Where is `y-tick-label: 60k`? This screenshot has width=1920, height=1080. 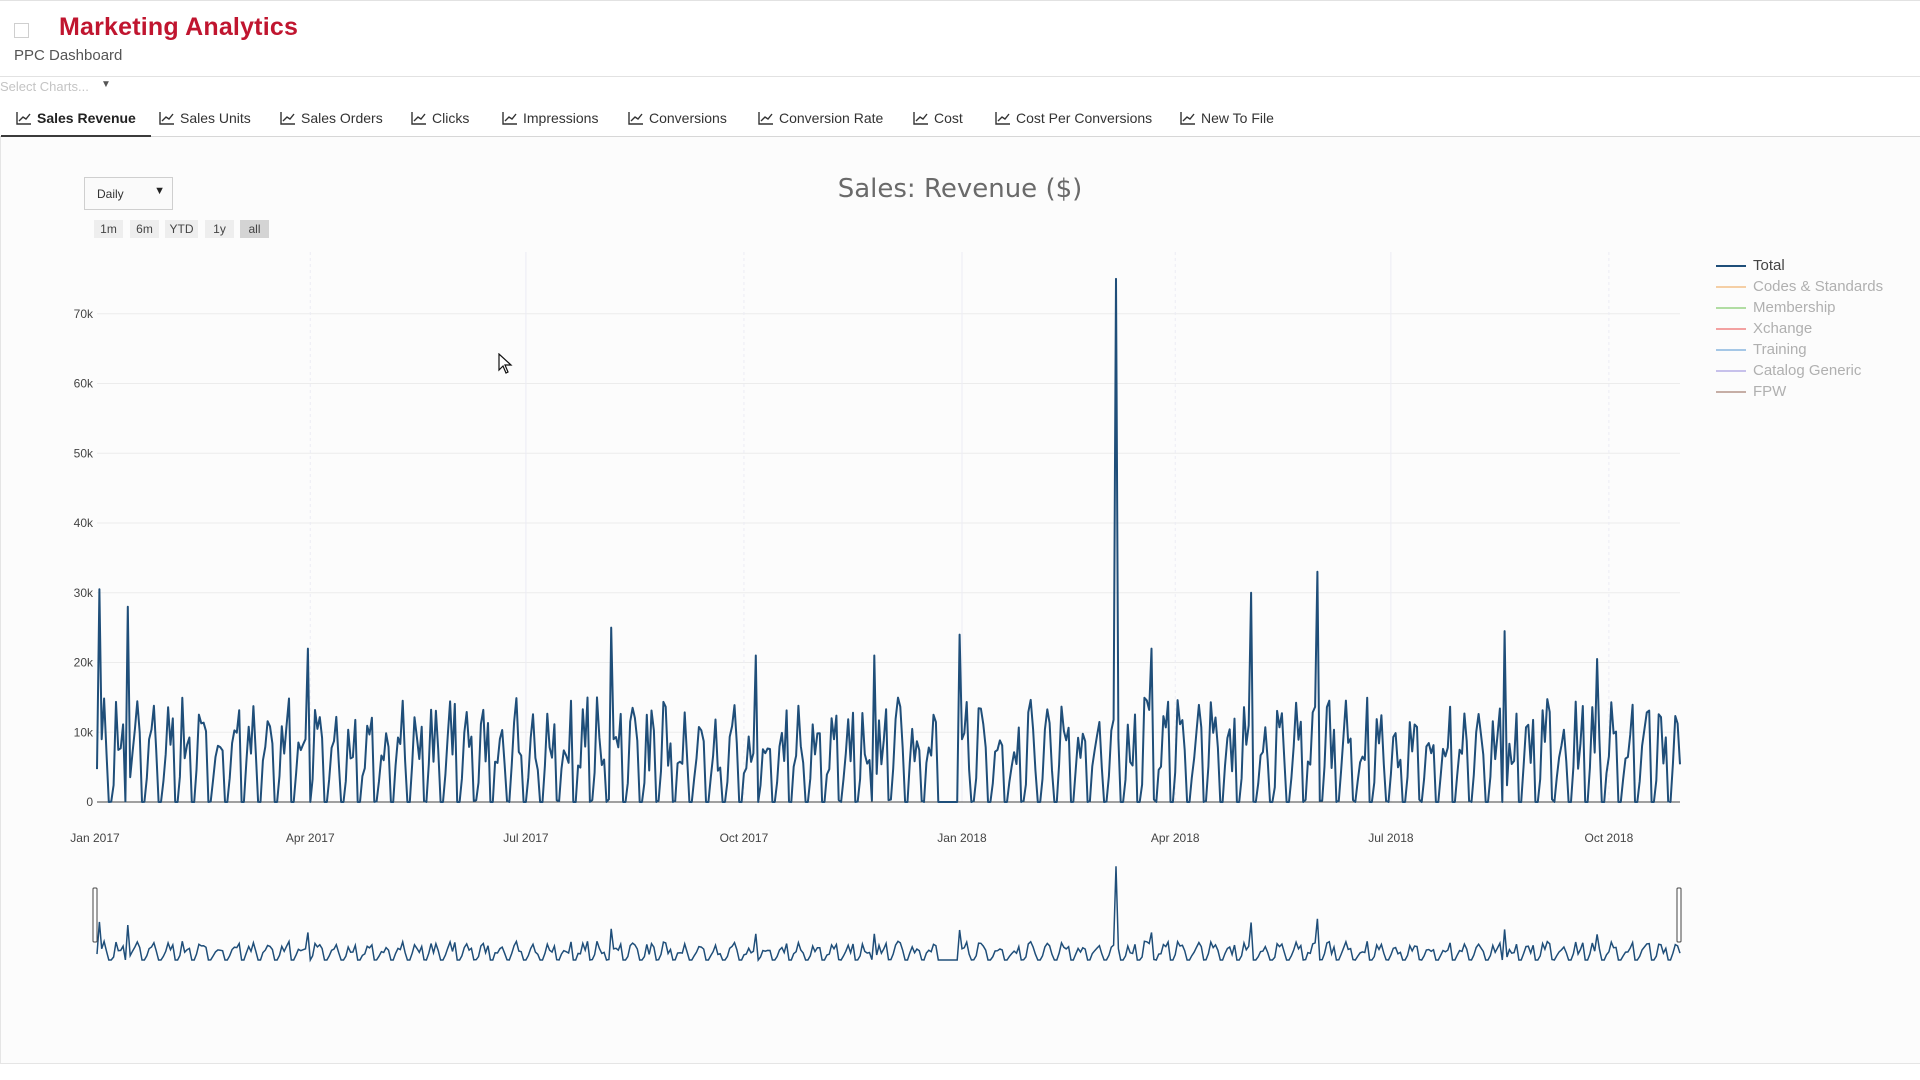
y-tick-label: 60k is located at coordinates (84, 384).